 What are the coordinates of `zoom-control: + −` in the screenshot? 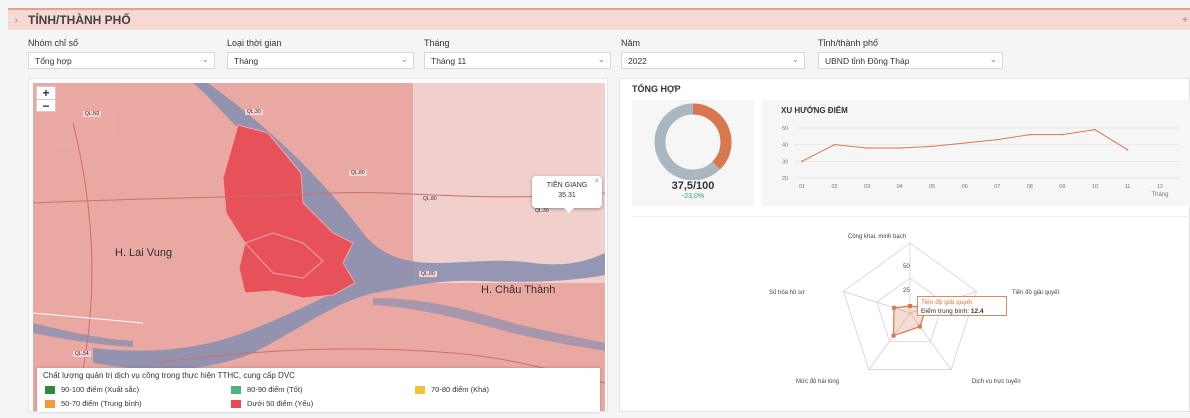 It's located at (46, 99).